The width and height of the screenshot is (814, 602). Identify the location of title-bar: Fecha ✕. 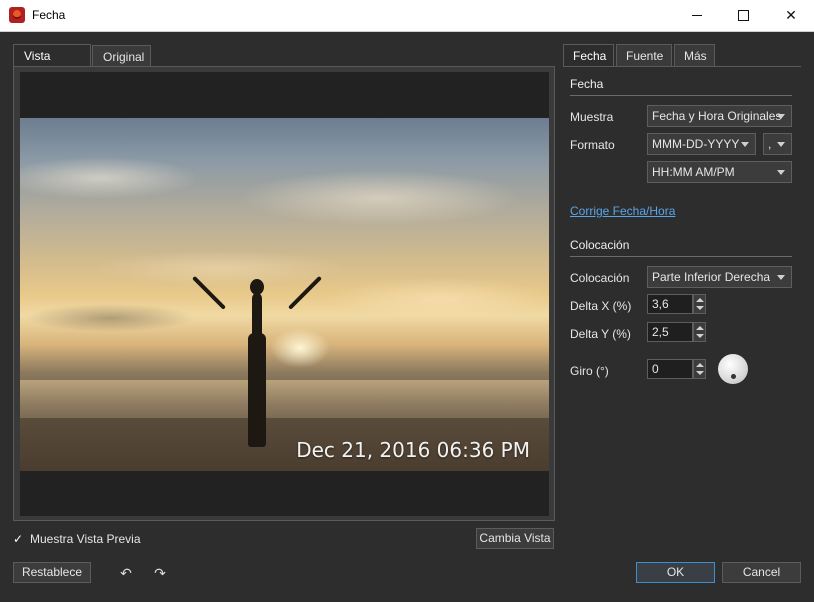
(407, 16).